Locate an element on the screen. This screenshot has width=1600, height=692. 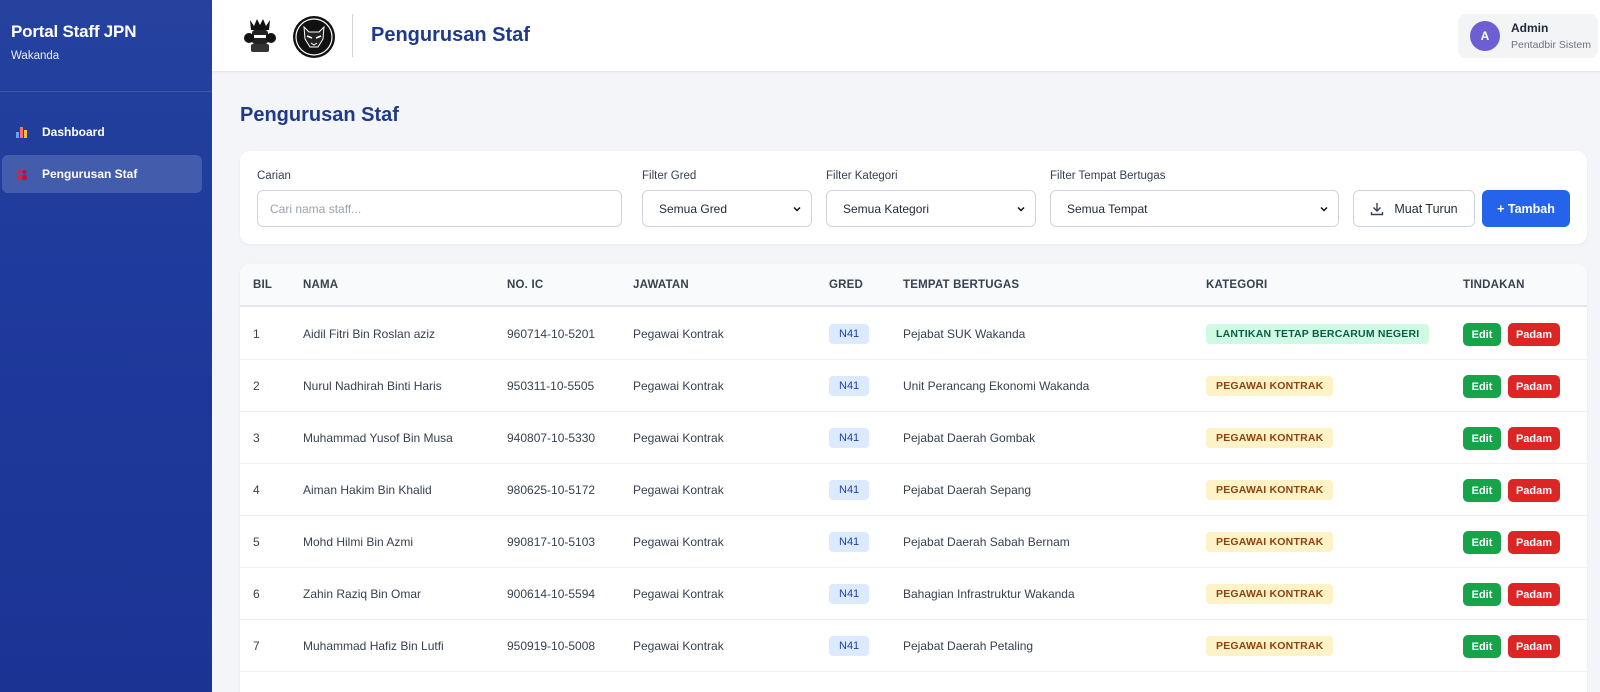
col-tempat: TEMPAT BERTUGAS is located at coordinates (961, 285).